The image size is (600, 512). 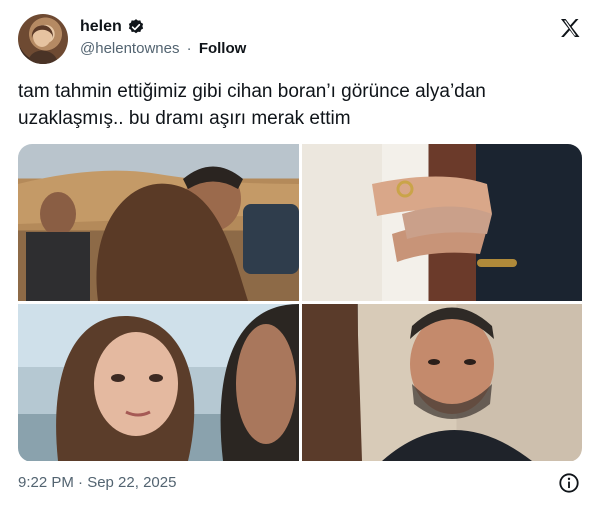 I want to click on tweet-header: helen @helentownes · Follow, so click(x=301, y=40).